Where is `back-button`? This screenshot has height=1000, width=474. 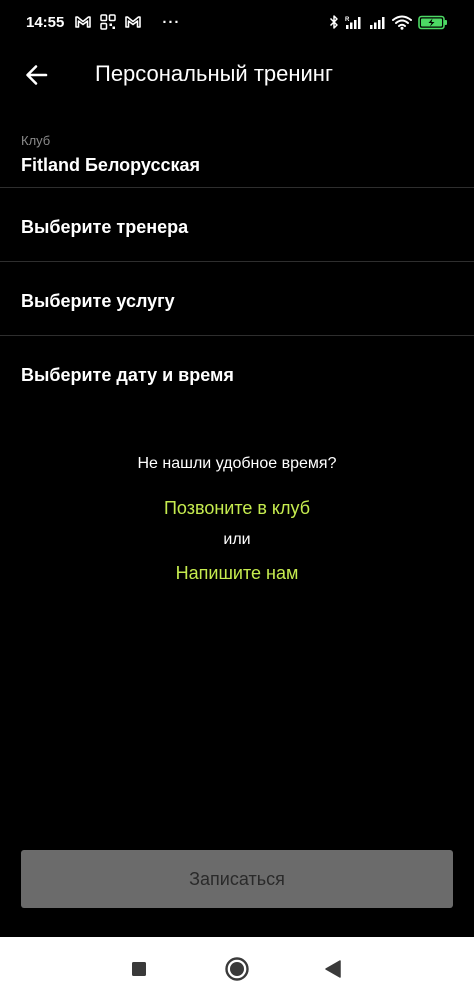
back-button is located at coordinates (37, 75).